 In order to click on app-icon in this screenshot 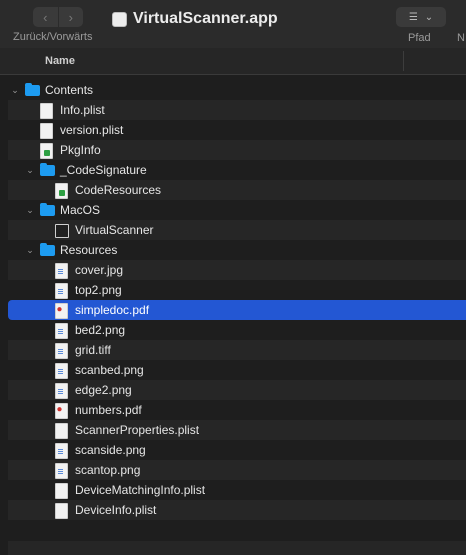, I will do `click(119, 19)`.